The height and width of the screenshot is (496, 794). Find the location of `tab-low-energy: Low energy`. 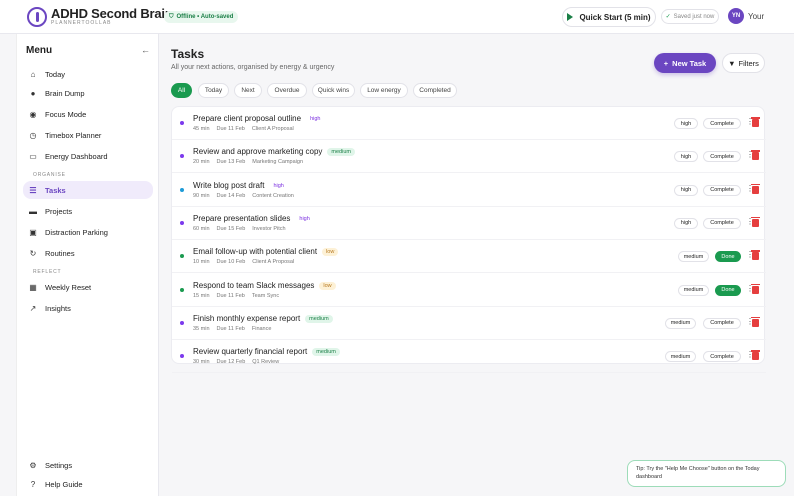

tab-low-energy: Low energy is located at coordinates (384, 90).